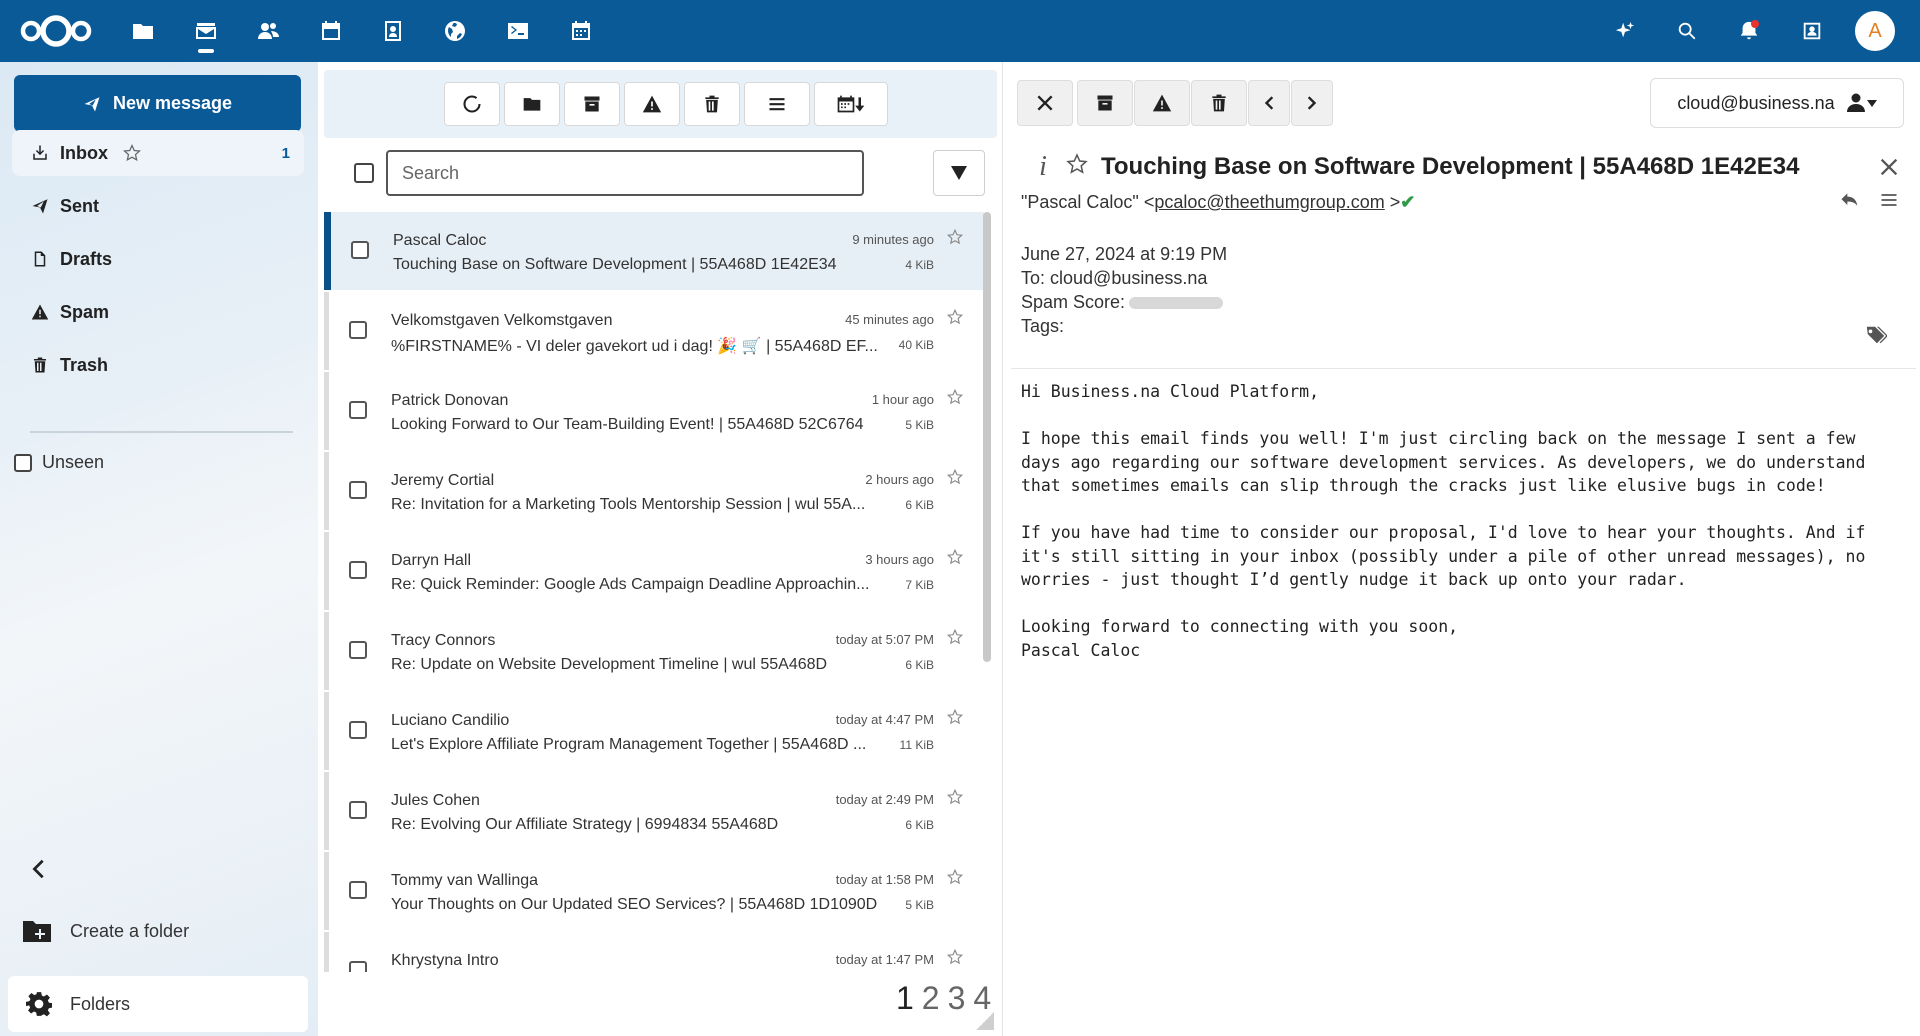  I want to click on contacts-menu-icon, so click(1812, 31).